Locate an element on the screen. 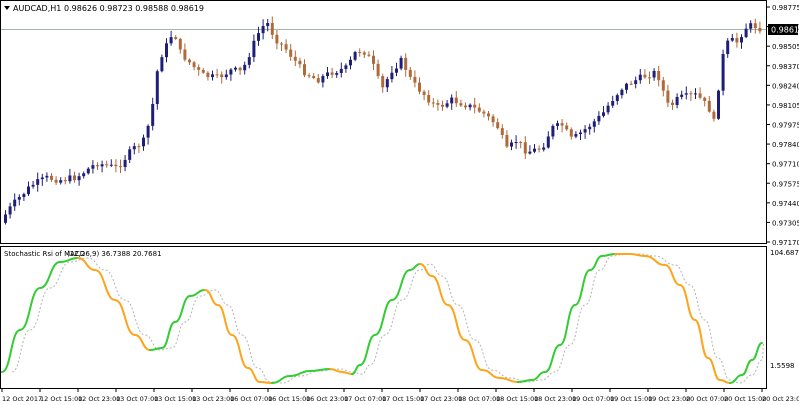  time-label: 16 Oct 15:00 is located at coordinates (289, 399).